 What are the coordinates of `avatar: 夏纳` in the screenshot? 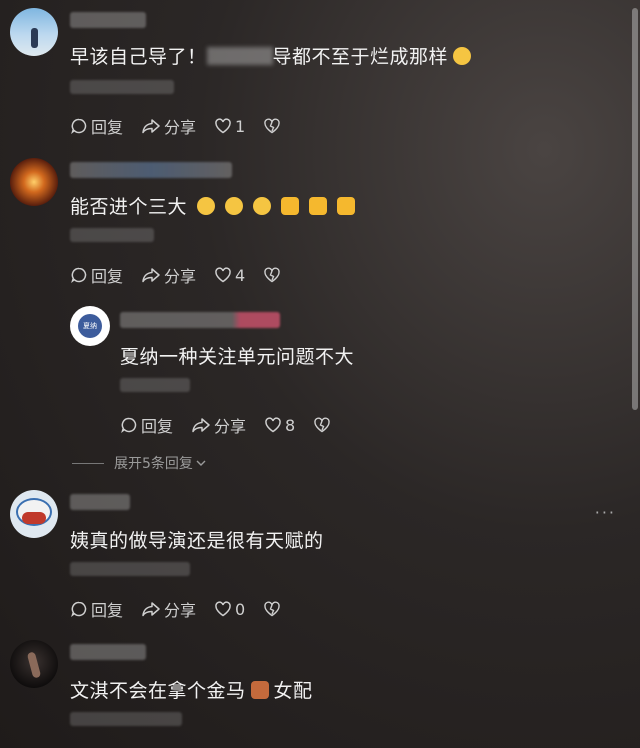 It's located at (90, 326).